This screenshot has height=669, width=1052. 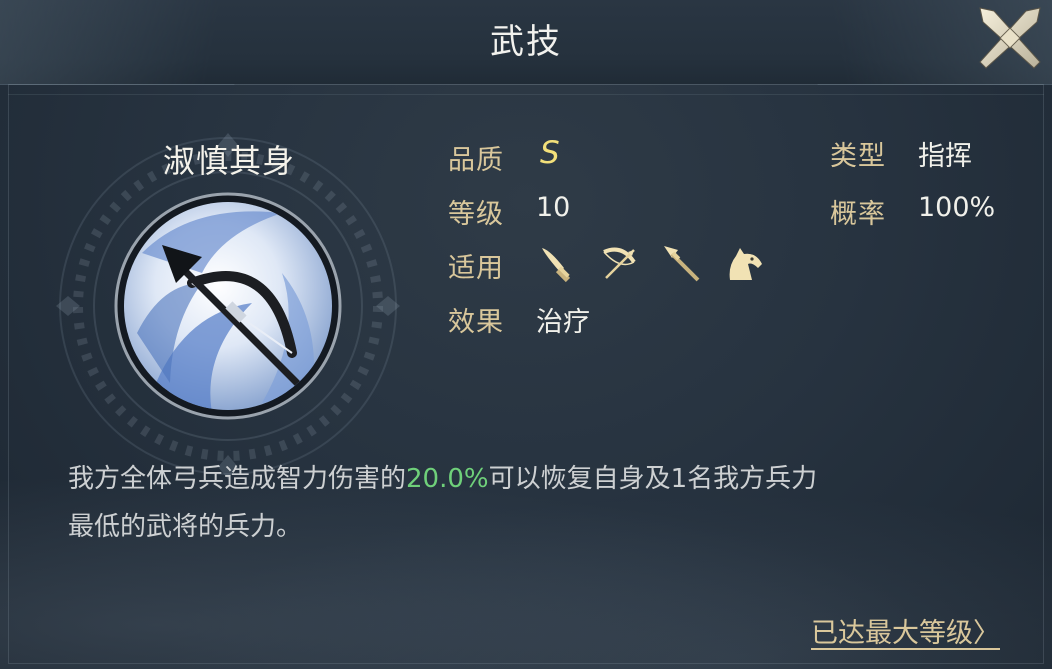 I want to click on quality-row: 品质 S, so click(x=504, y=156).